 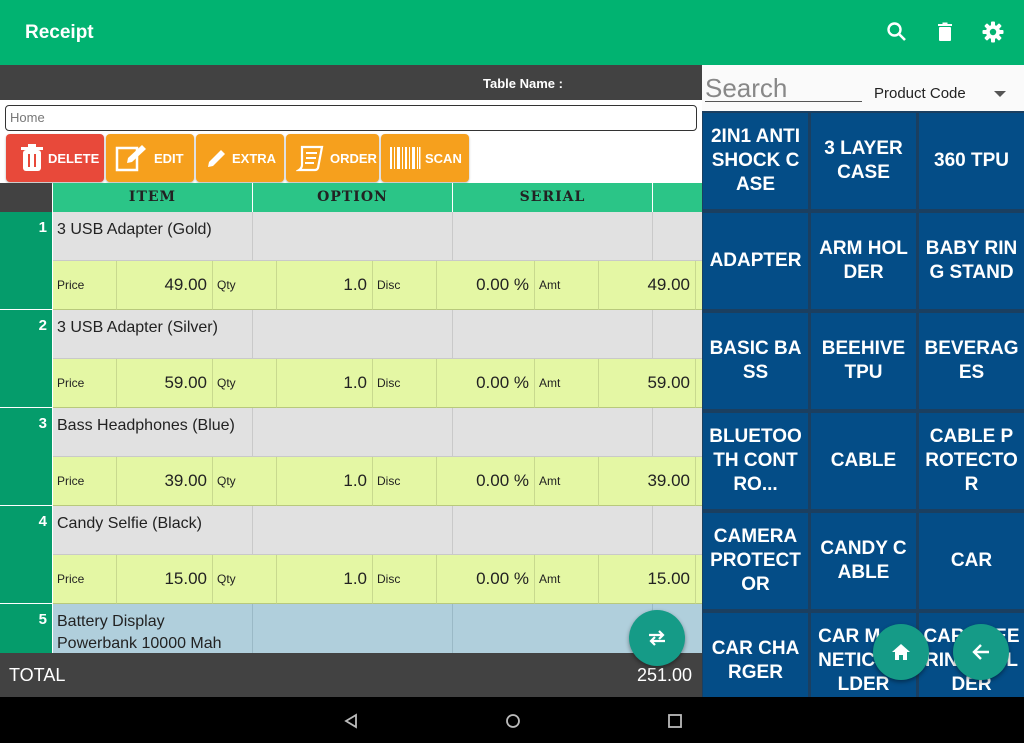 I want to click on item-name: Candy Selfie (Black), so click(x=153, y=530).